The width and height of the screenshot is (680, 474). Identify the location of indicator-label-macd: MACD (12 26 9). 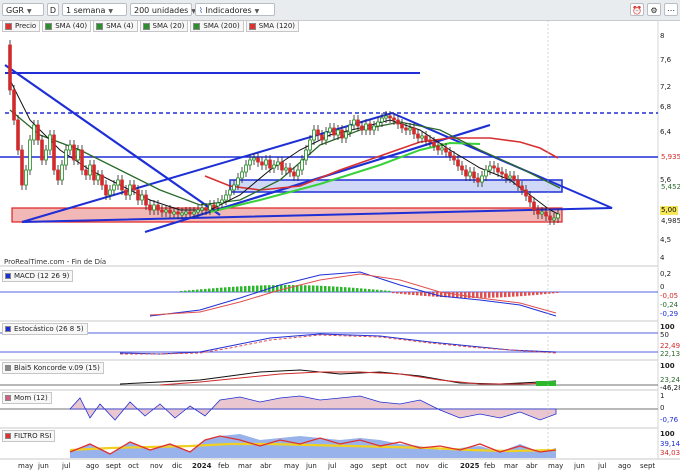
(38, 276).